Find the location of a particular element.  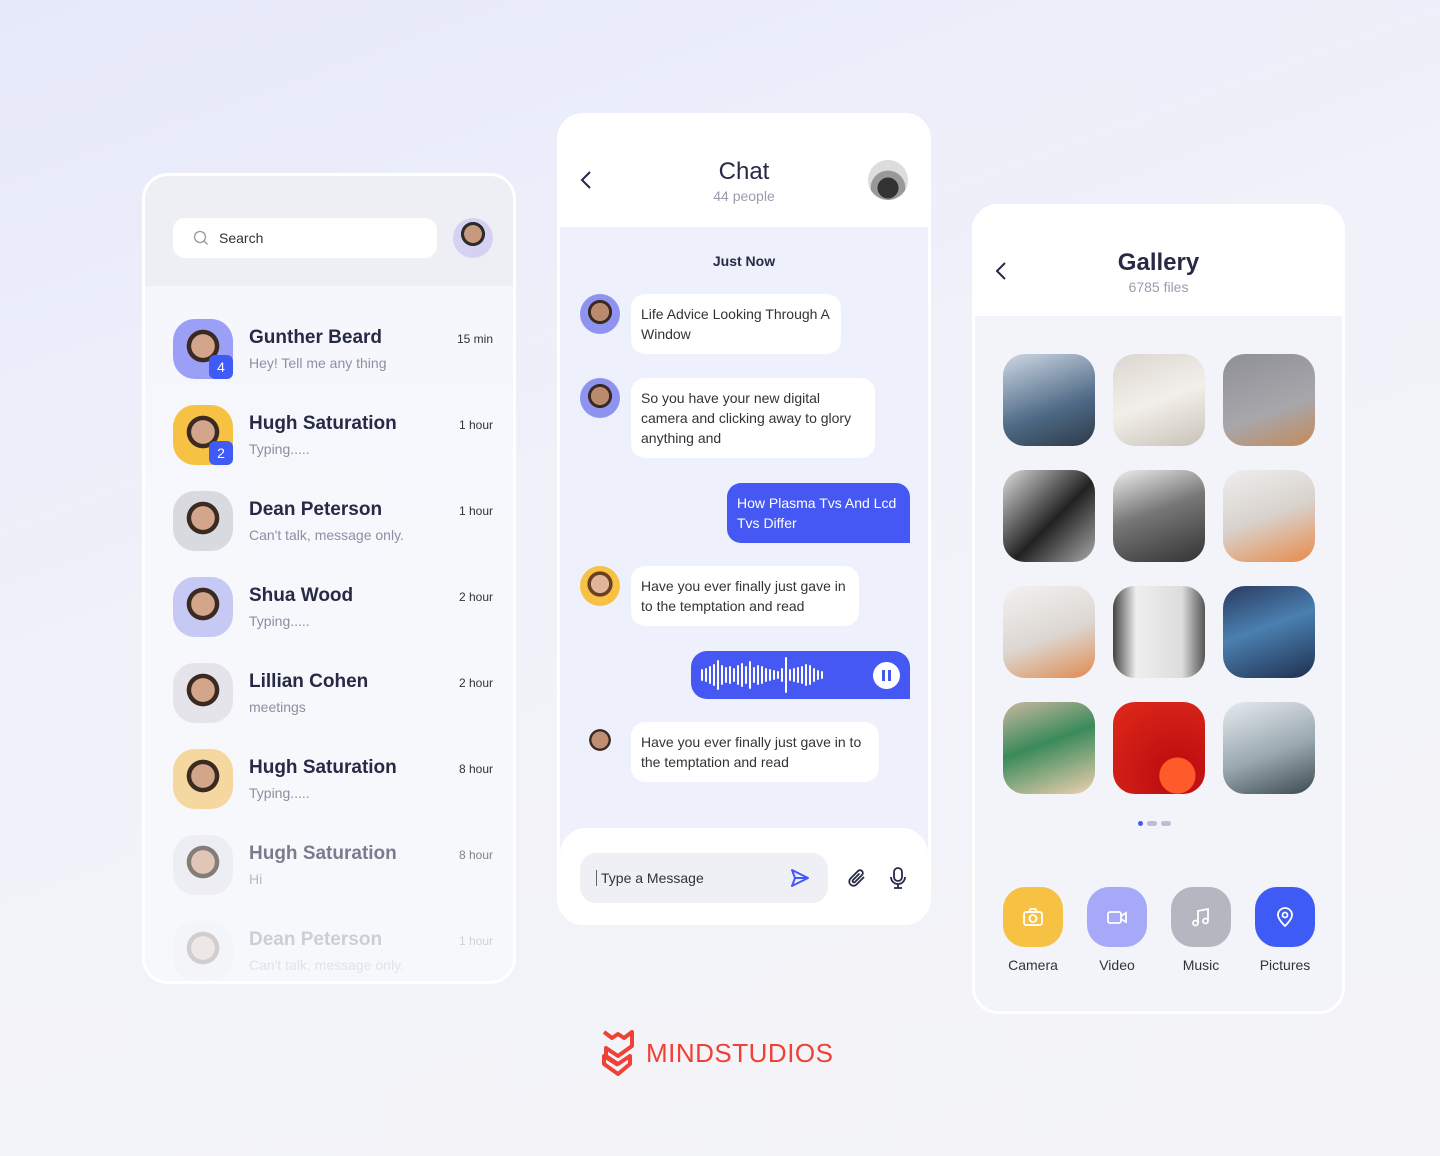

message-placeholder: Type a Message is located at coordinates (650, 878).